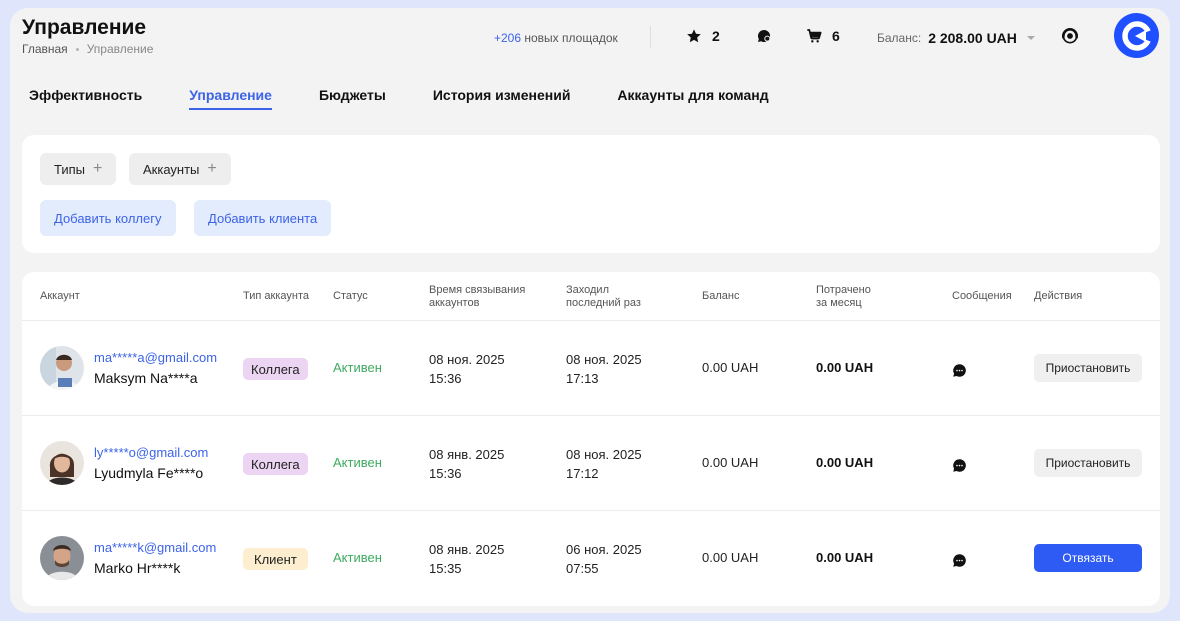 The image size is (1180, 621). I want to click on link-time: 15:35, so click(445, 568).